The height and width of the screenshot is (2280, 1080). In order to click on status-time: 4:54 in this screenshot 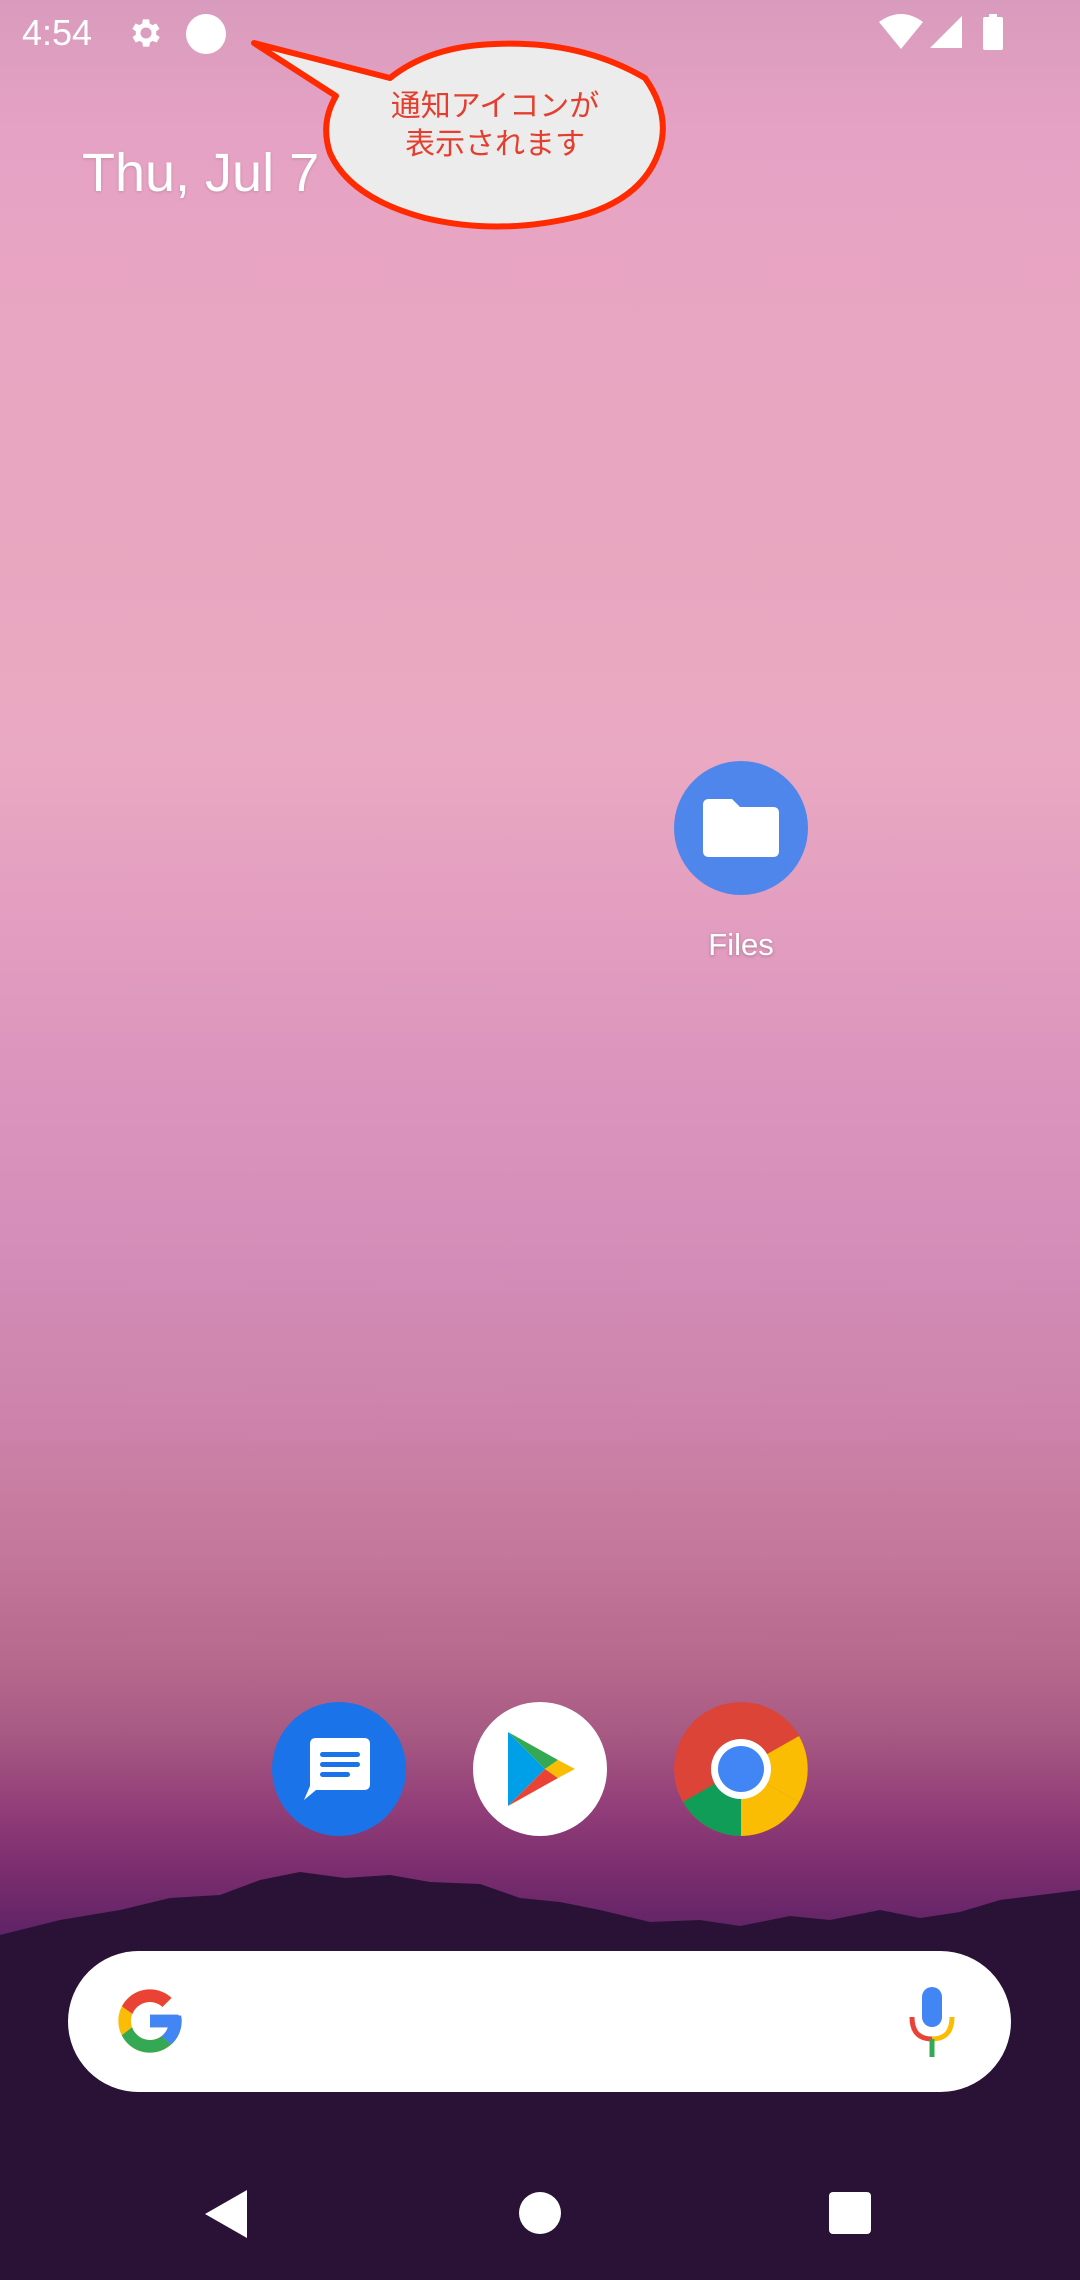, I will do `click(57, 32)`.